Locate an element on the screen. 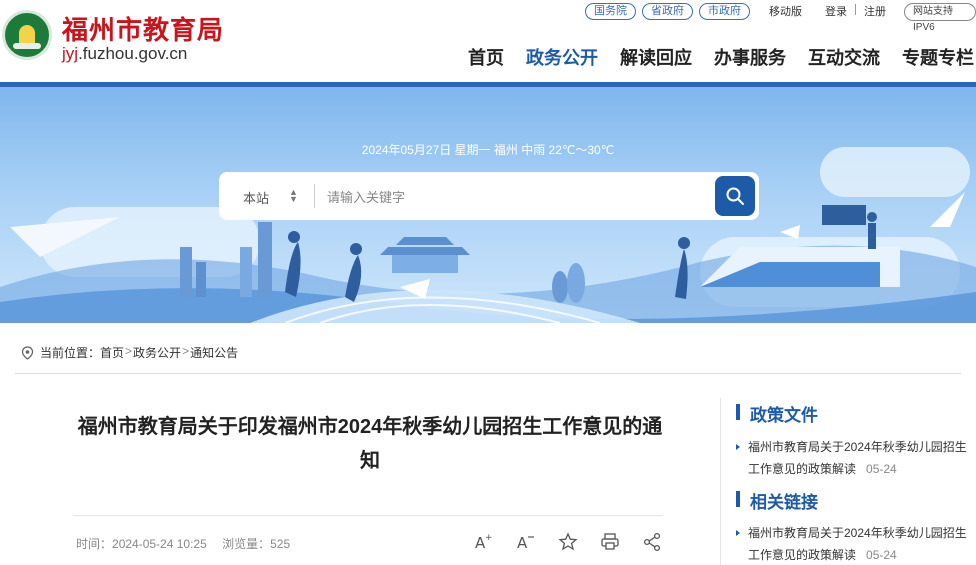 The image size is (976, 565). nav-services: 办事服务 is located at coordinates (750, 57).